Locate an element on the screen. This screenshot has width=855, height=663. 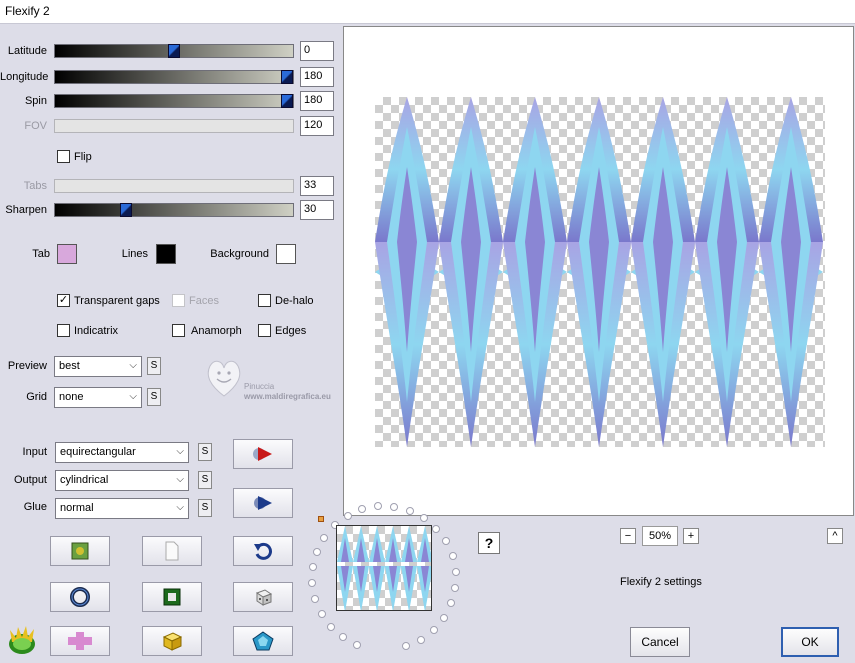
collapse-button: ^ is located at coordinates (835, 536).